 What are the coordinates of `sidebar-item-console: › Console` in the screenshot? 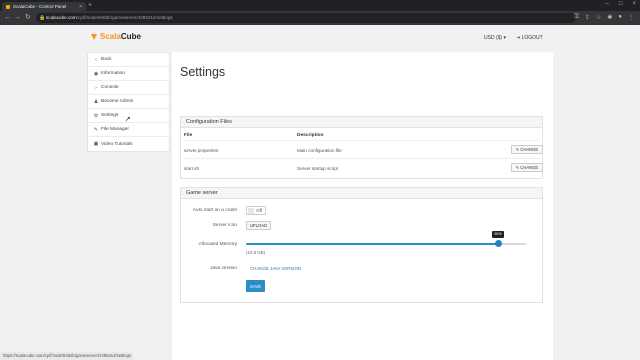 It's located at (128, 88).